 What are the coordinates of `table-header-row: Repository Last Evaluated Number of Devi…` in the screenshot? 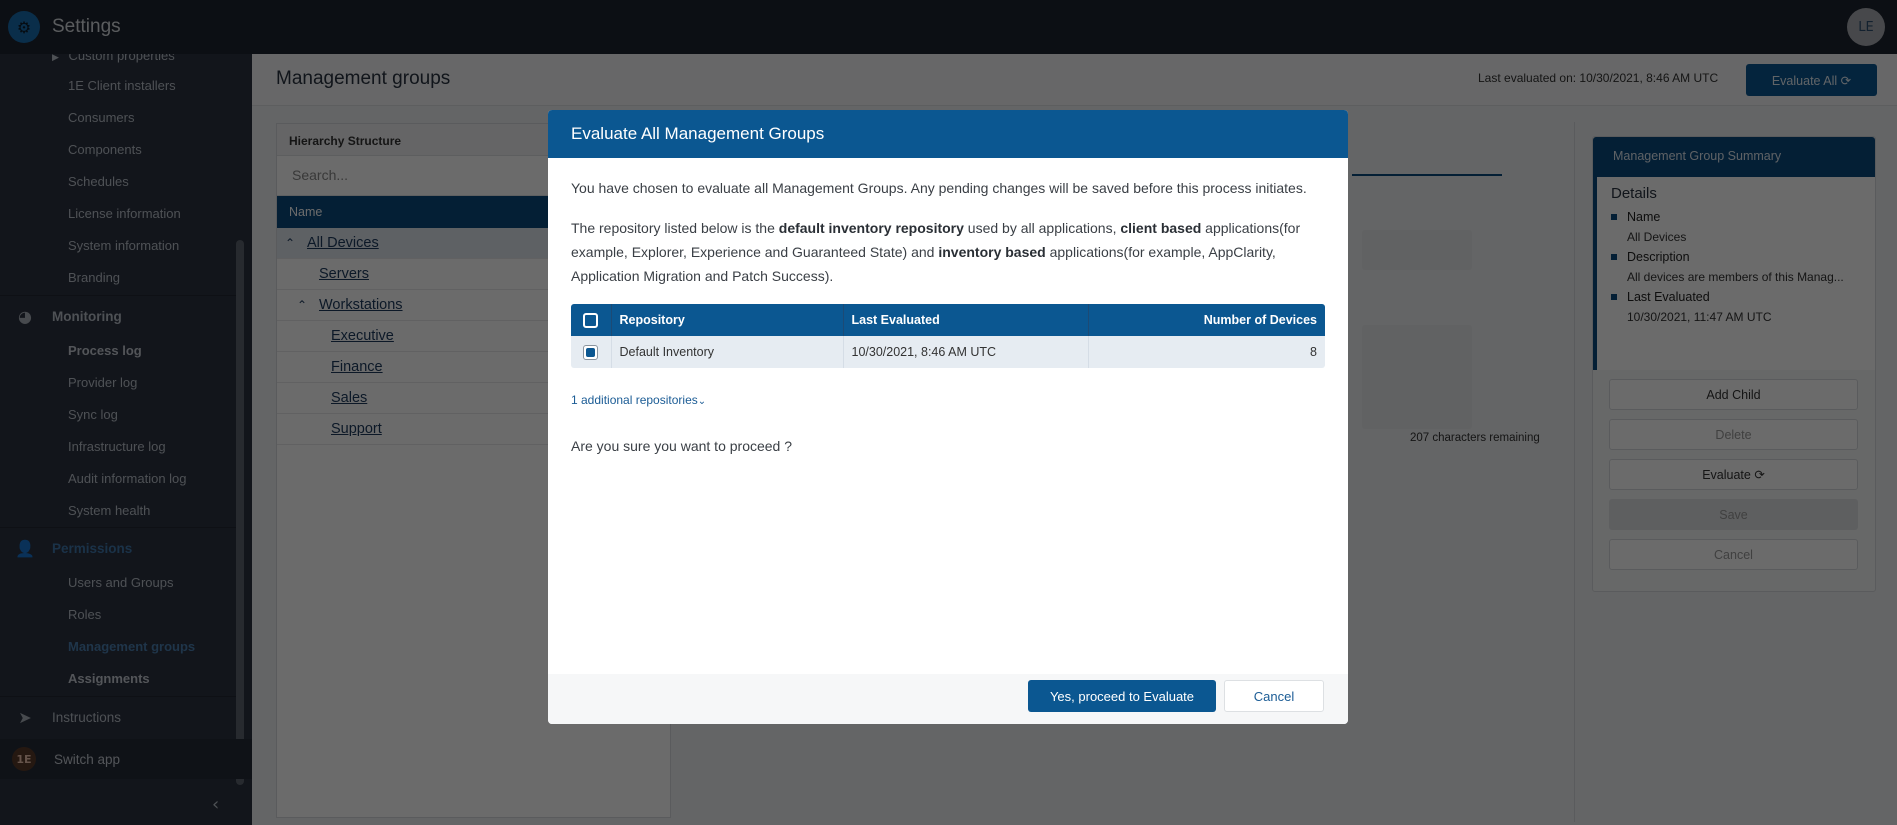 It's located at (948, 320).